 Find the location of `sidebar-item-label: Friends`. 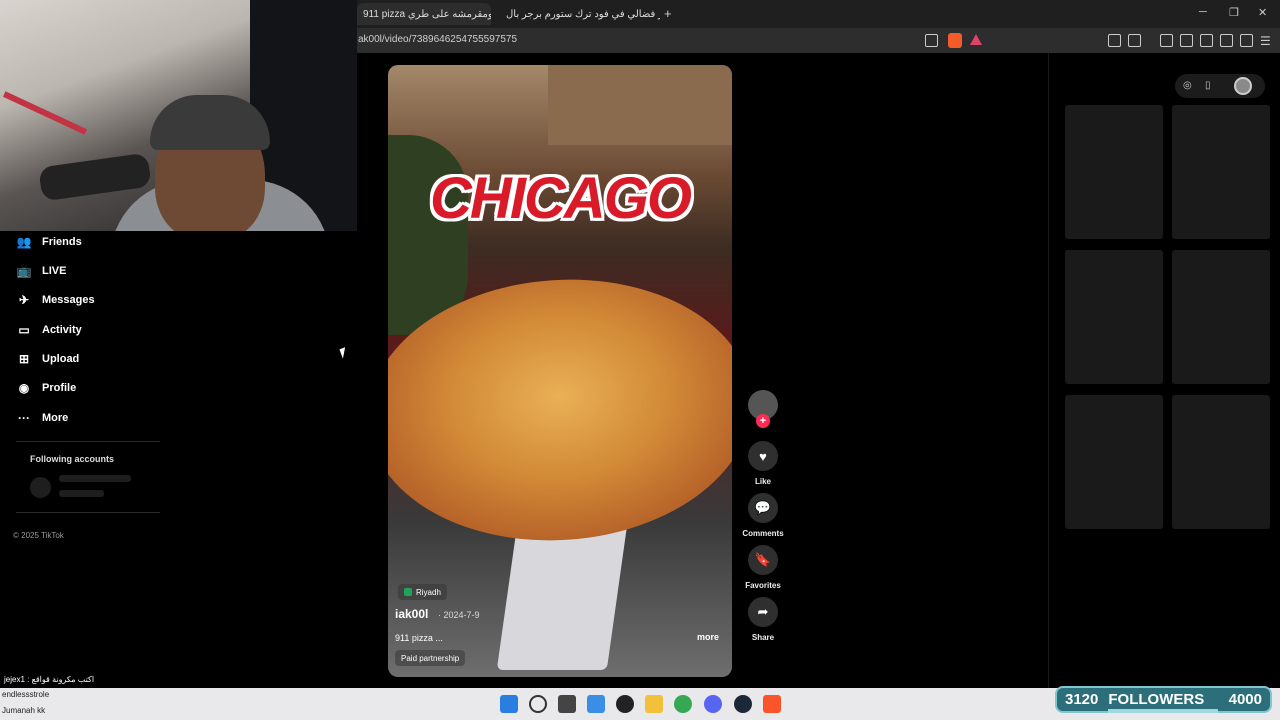

sidebar-item-label: Friends is located at coordinates (62, 242).